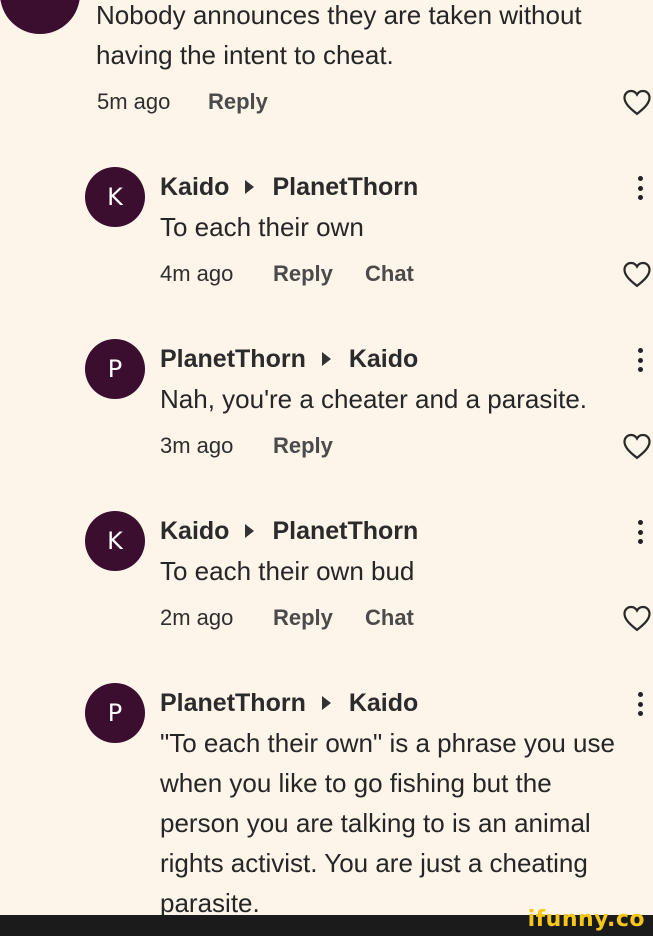 The height and width of the screenshot is (936, 653). I want to click on ifunny-watermark: ifunny.co, so click(586, 919).